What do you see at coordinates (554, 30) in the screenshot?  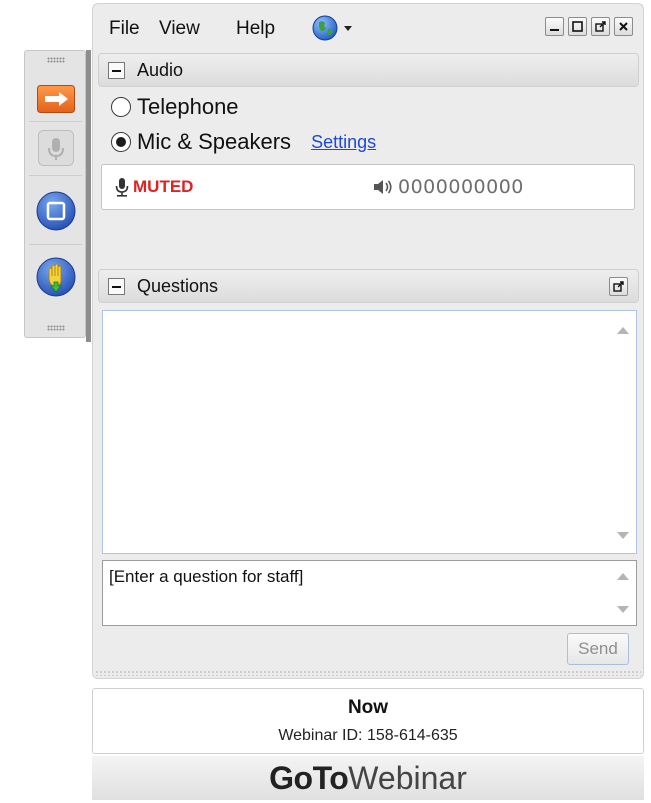 I see `minimize-icon` at bounding box center [554, 30].